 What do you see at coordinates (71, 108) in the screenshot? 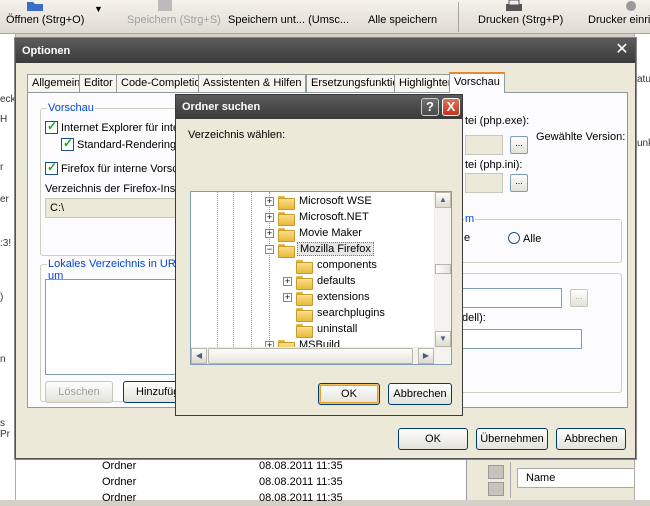
I see `vorschau-group-label: Vorschau` at bounding box center [71, 108].